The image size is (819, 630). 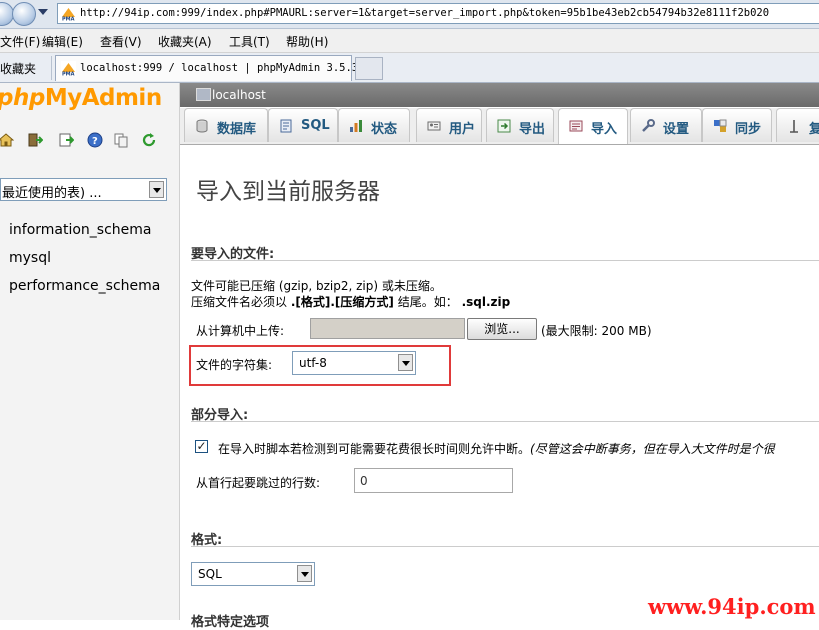 I want to click on top-menu-tabs: 数据库 SQL 状态 用户 导出 导入 设置 同步 复, so click(x=499, y=126).